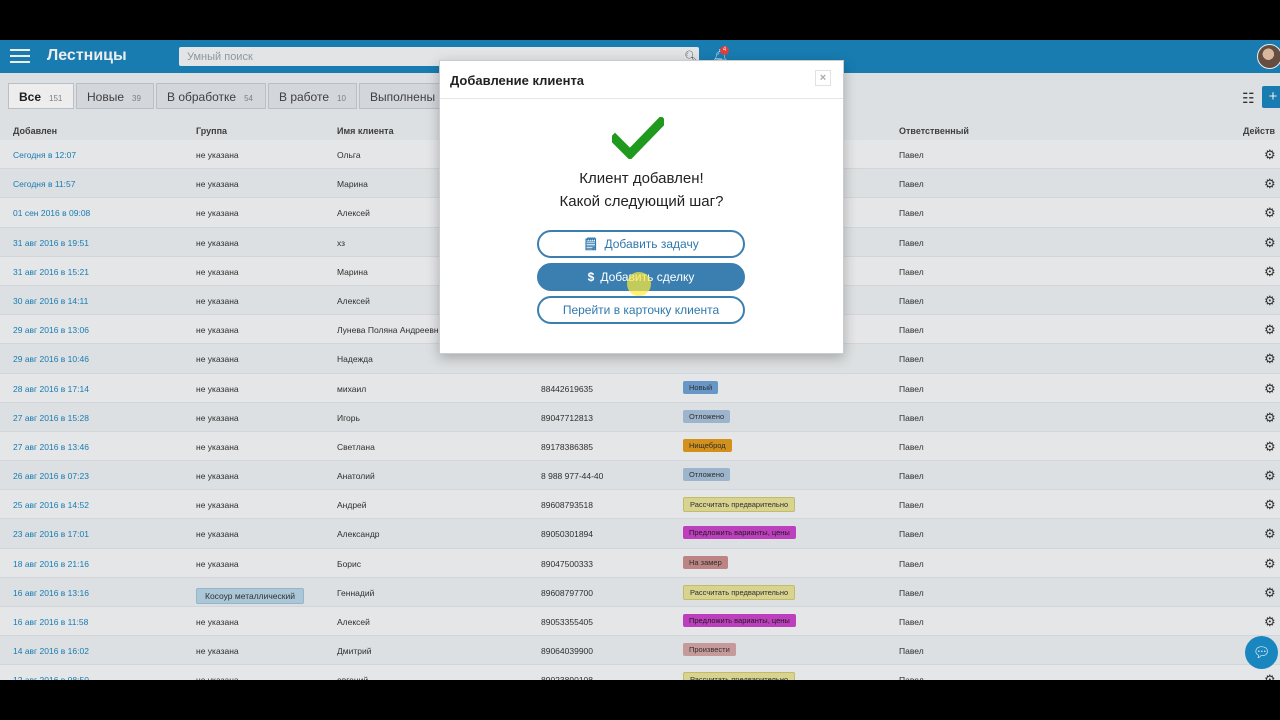  What do you see at coordinates (823, 78) in the screenshot?
I see `close-icon: ×` at bounding box center [823, 78].